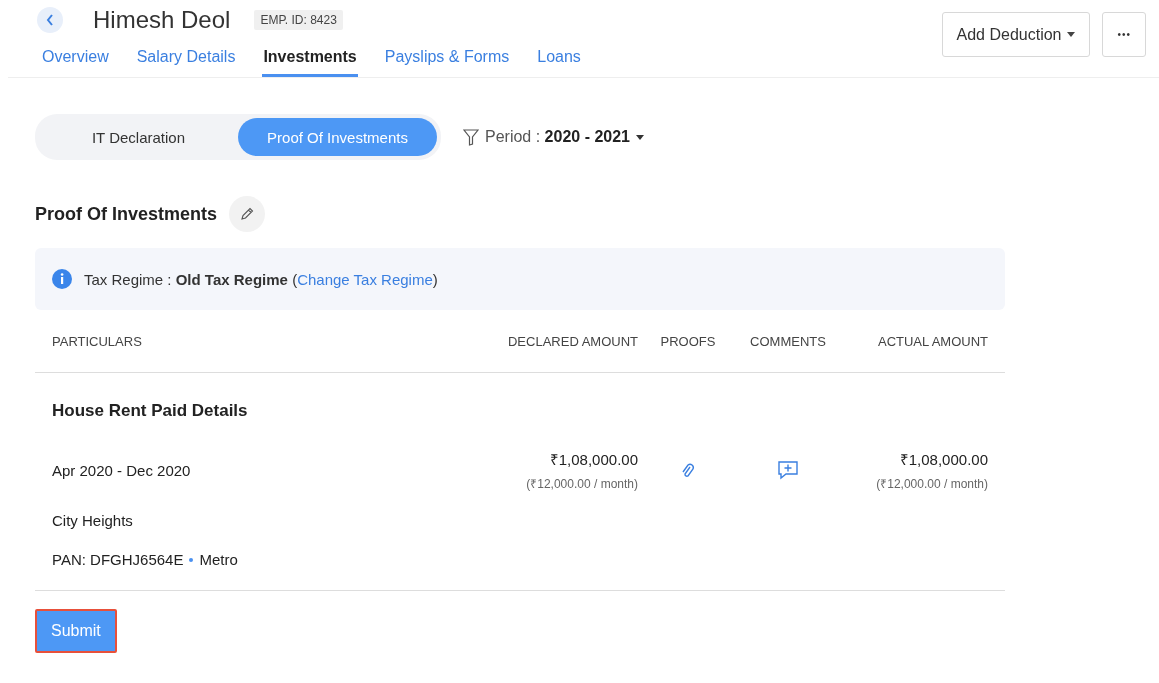 The image size is (1159, 683). I want to click on column-header: DECLARED AMOUNT, so click(572, 341).